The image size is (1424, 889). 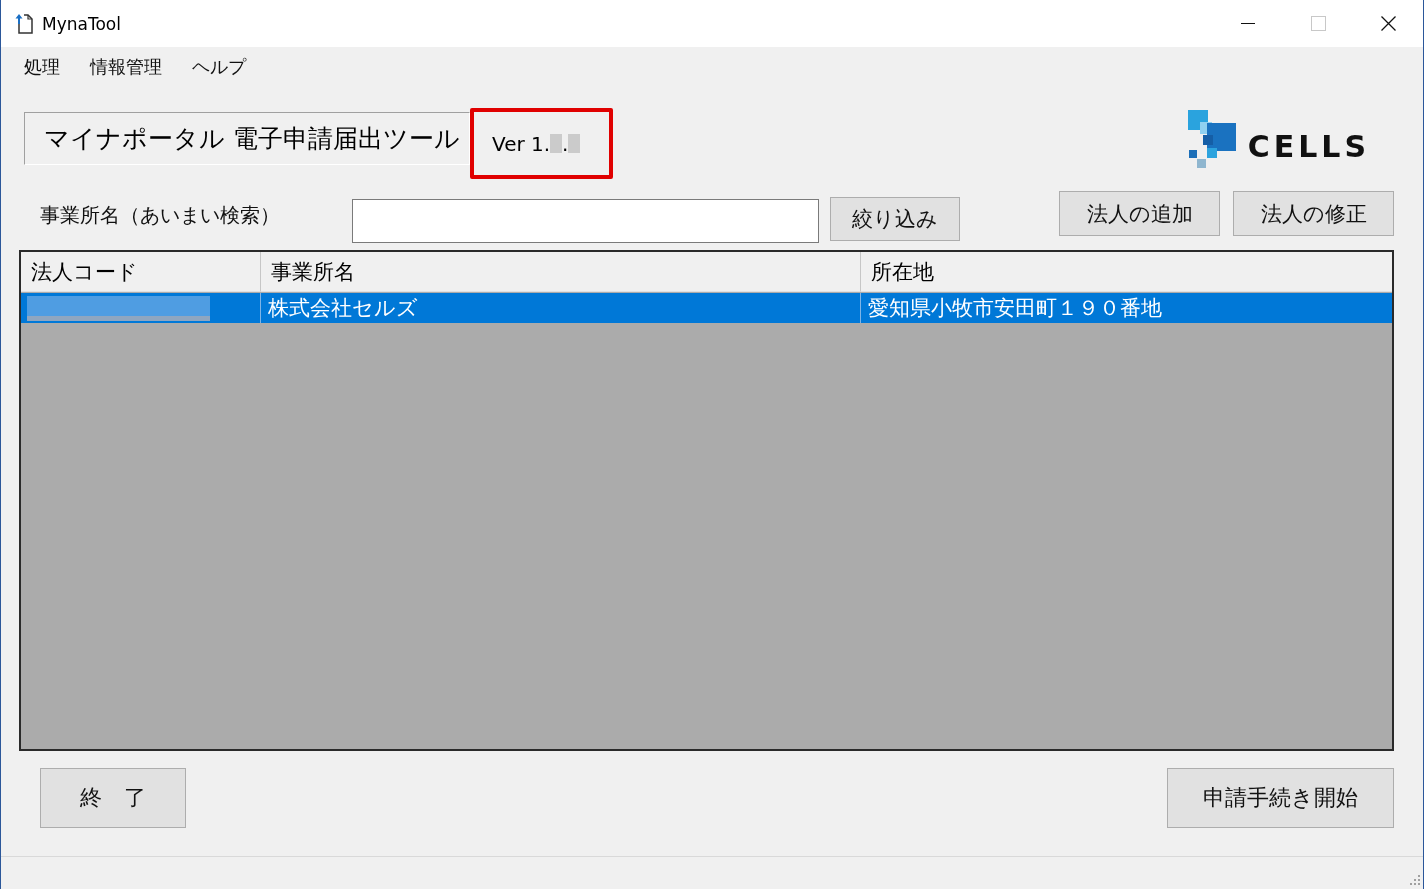 I want to click on logo-text: CELLS, so click(x=1308, y=147).